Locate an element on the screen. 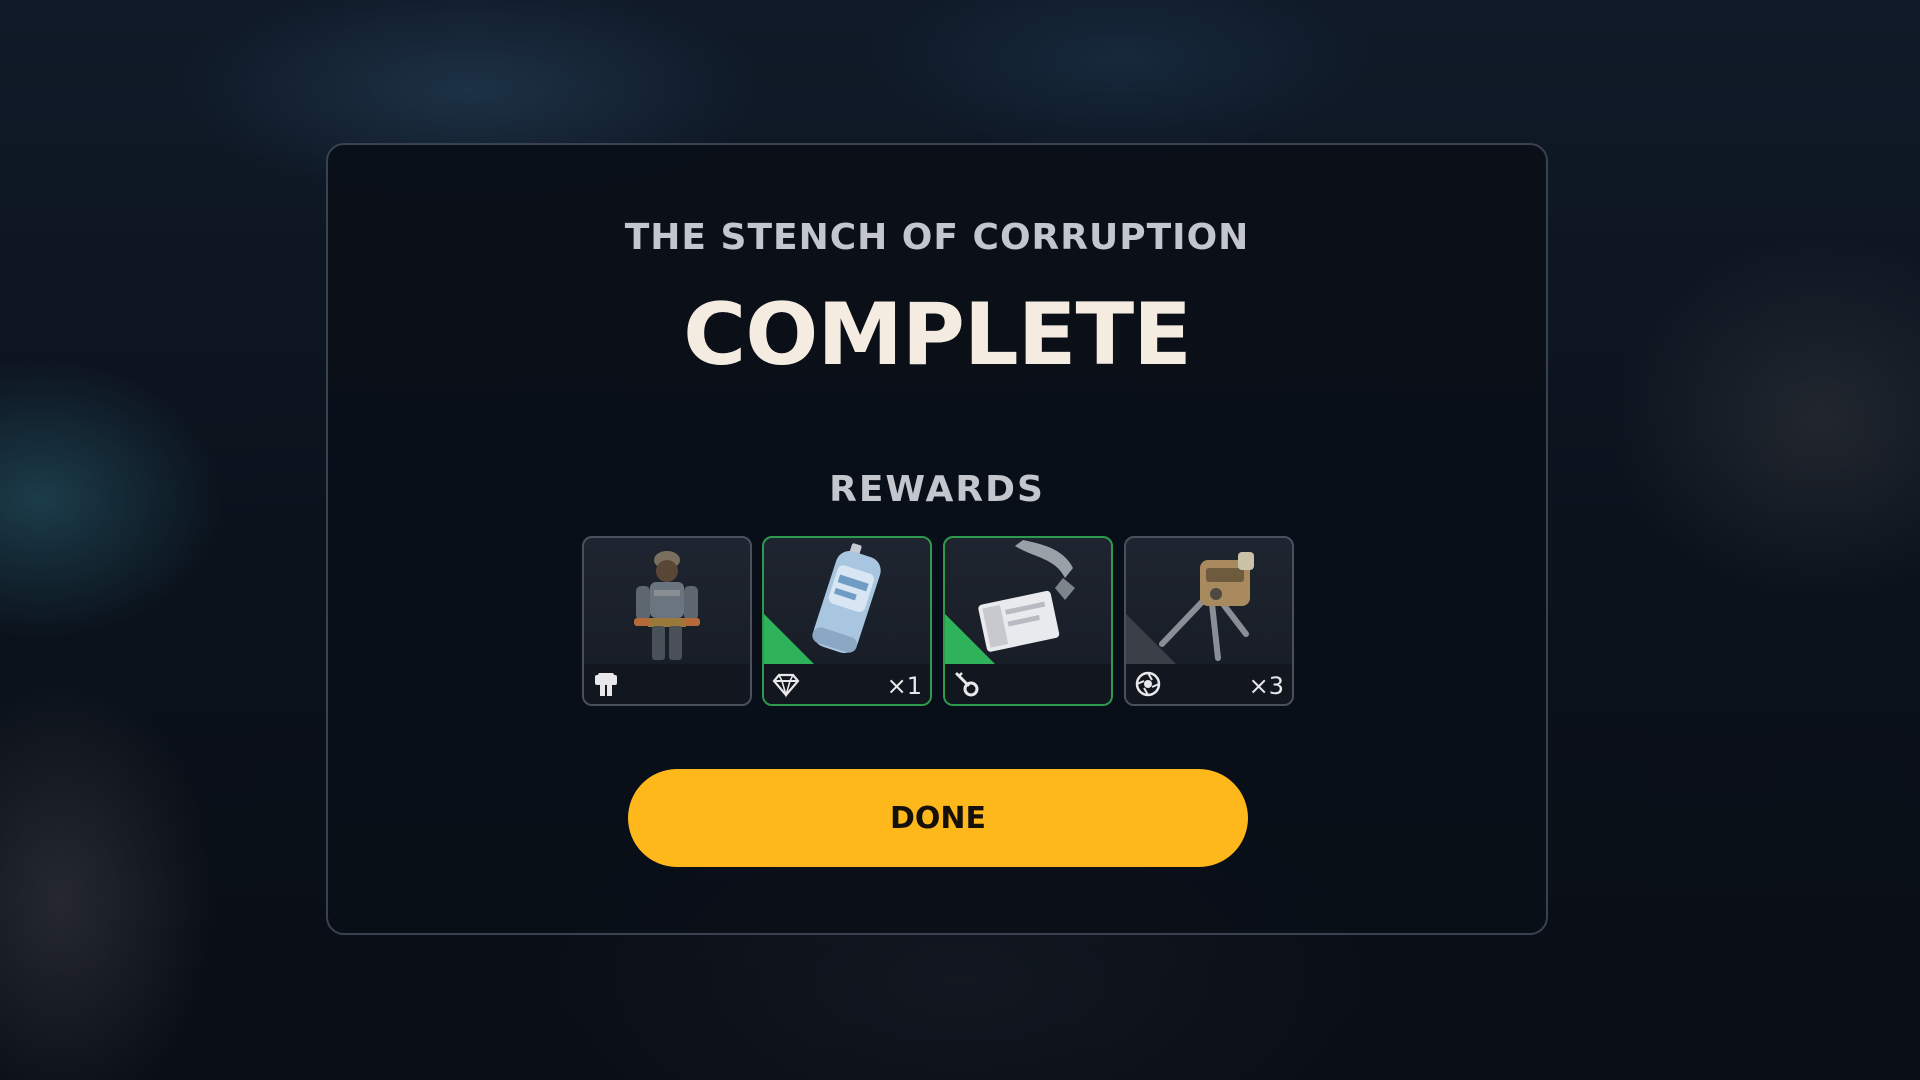 The image size is (1920, 1080). rewards-heading: REWARDS is located at coordinates (937, 489).